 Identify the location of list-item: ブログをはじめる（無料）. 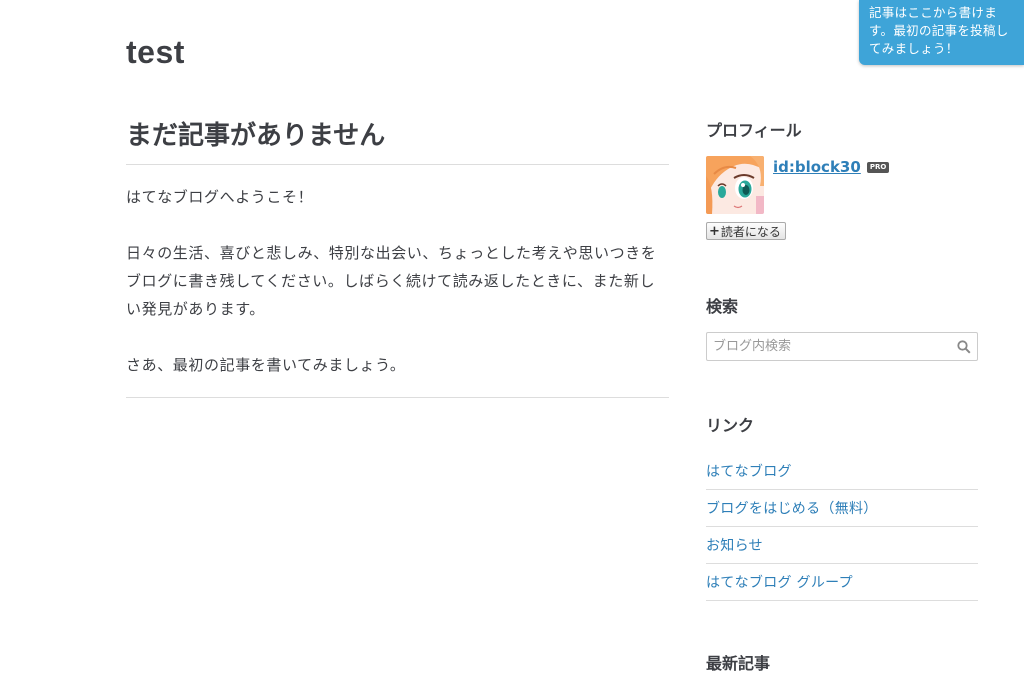
(842, 508).